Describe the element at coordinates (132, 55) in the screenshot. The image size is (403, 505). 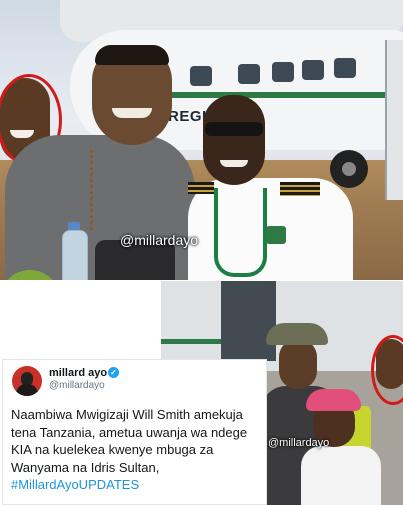
I see `man-hair` at that location.